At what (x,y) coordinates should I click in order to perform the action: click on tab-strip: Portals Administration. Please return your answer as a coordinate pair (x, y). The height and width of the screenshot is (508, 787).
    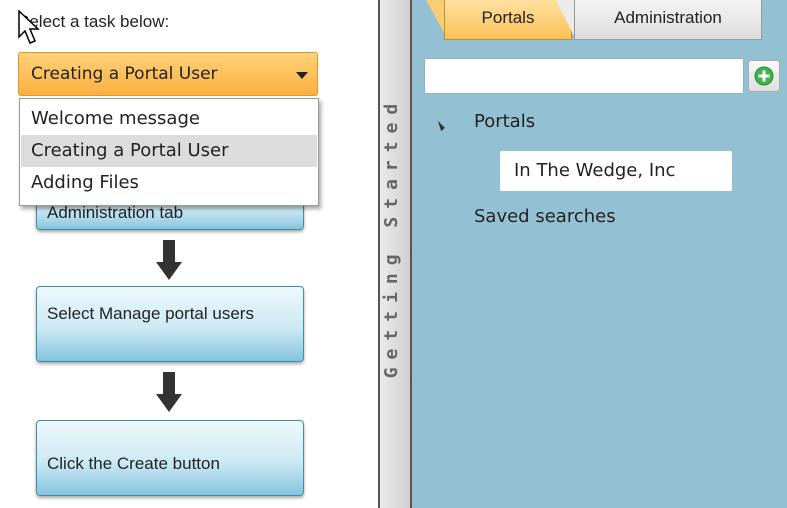
    Looking at the image, I should click on (599, 22).